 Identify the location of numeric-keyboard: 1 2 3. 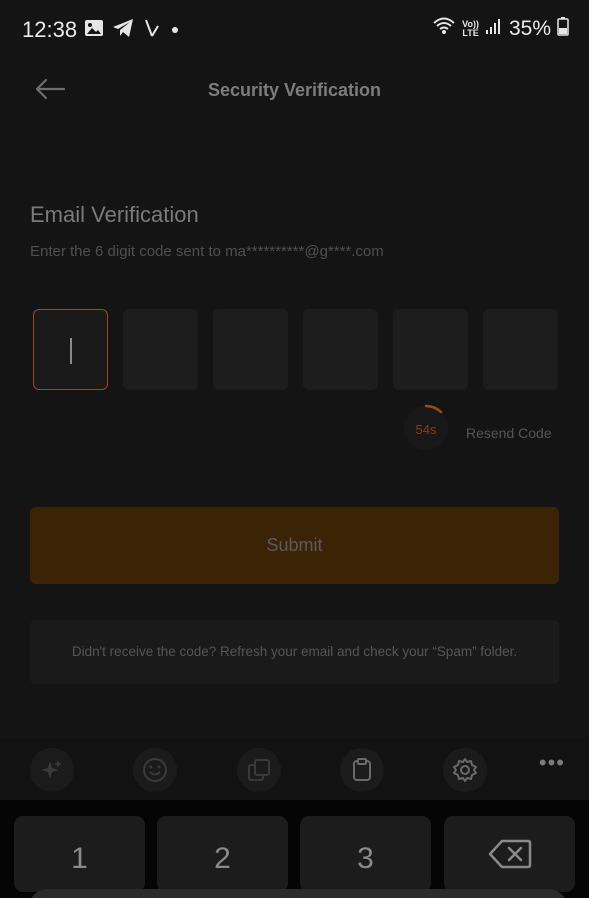
(294, 849).